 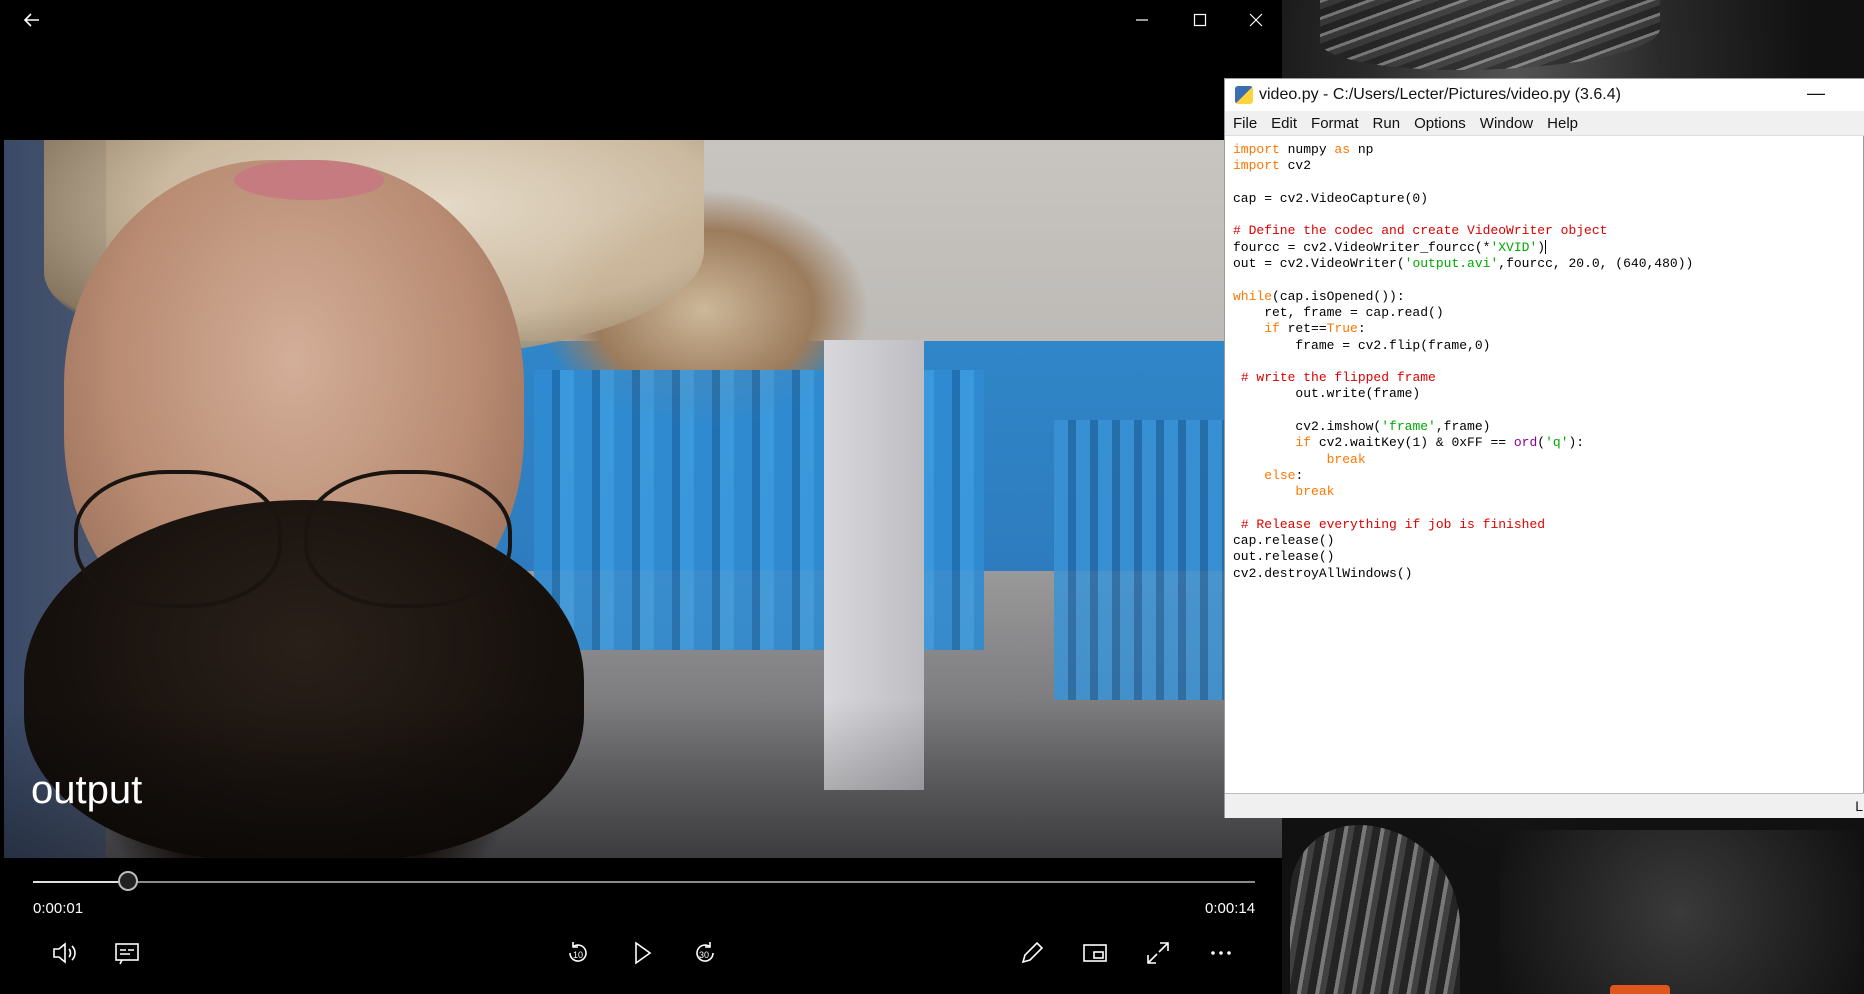 What do you see at coordinates (58, 908) in the screenshot?
I see `current-time: 0:00:01` at bounding box center [58, 908].